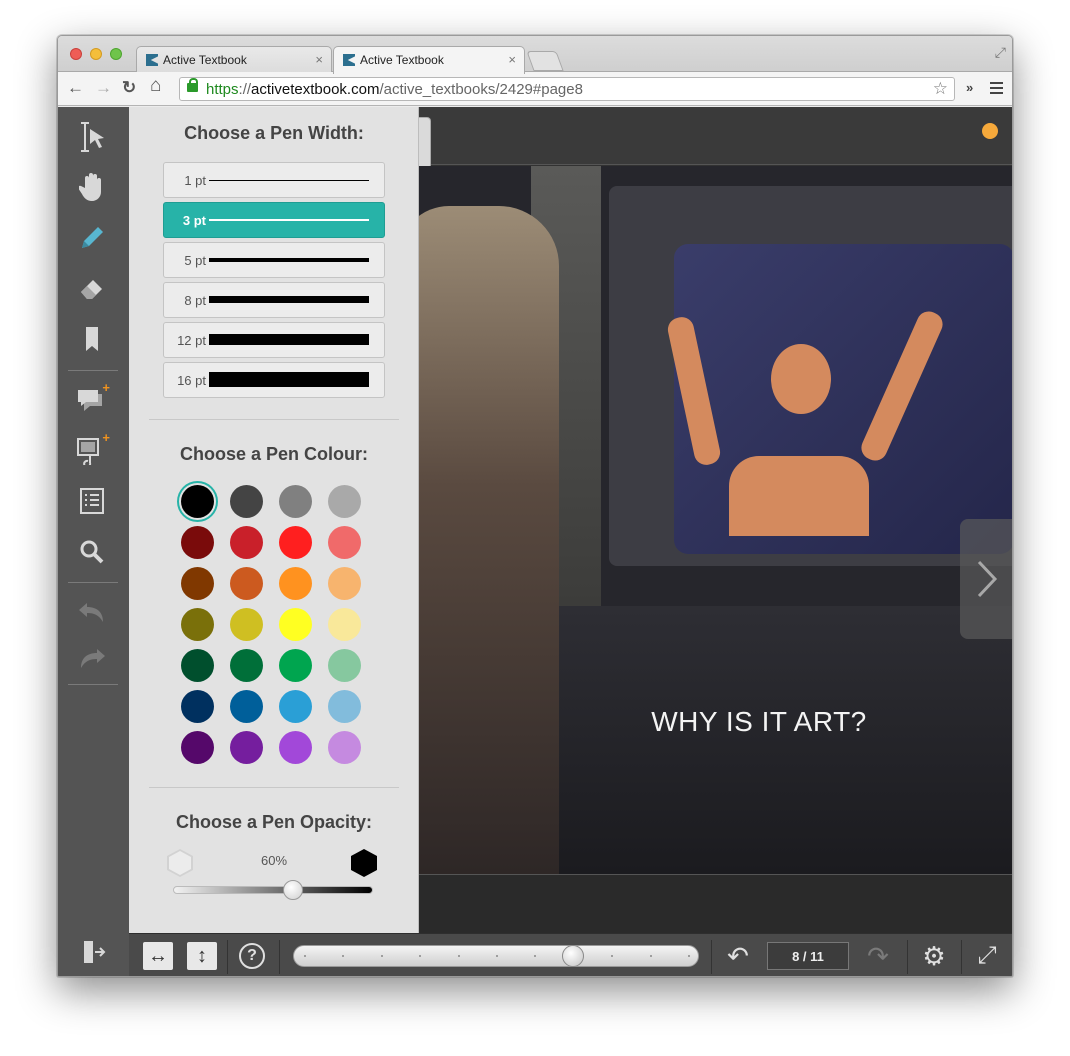 This screenshot has height=1056, width=1070. I want to click on eraser-tool-button, so click(92, 289).